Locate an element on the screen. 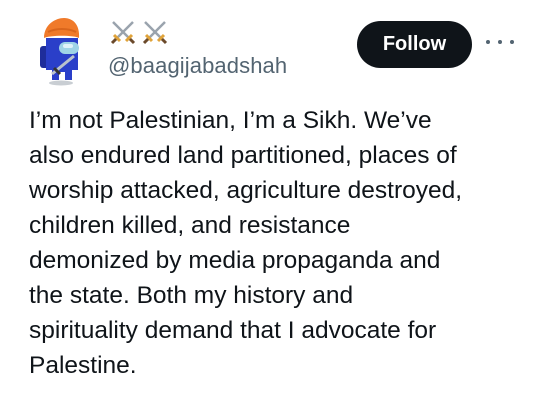 The width and height of the screenshot is (540, 411). display-name is located at coordinates (139, 32).